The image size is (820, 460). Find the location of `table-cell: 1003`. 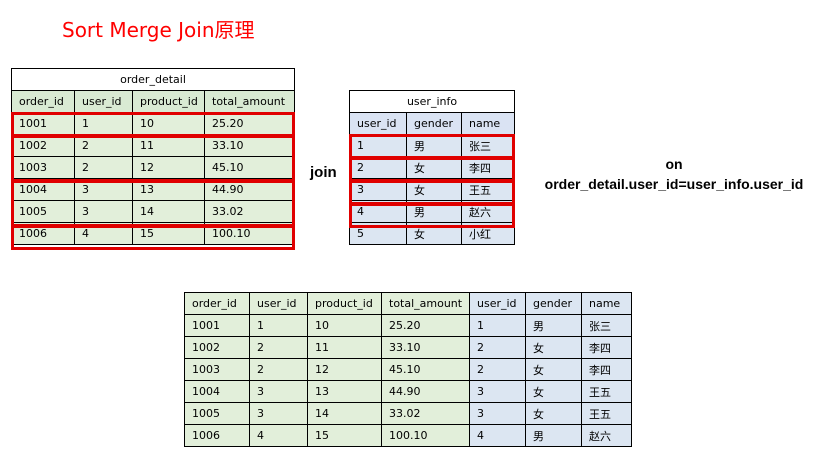

table-cell: 1003 is located at coordinates (217, 369).